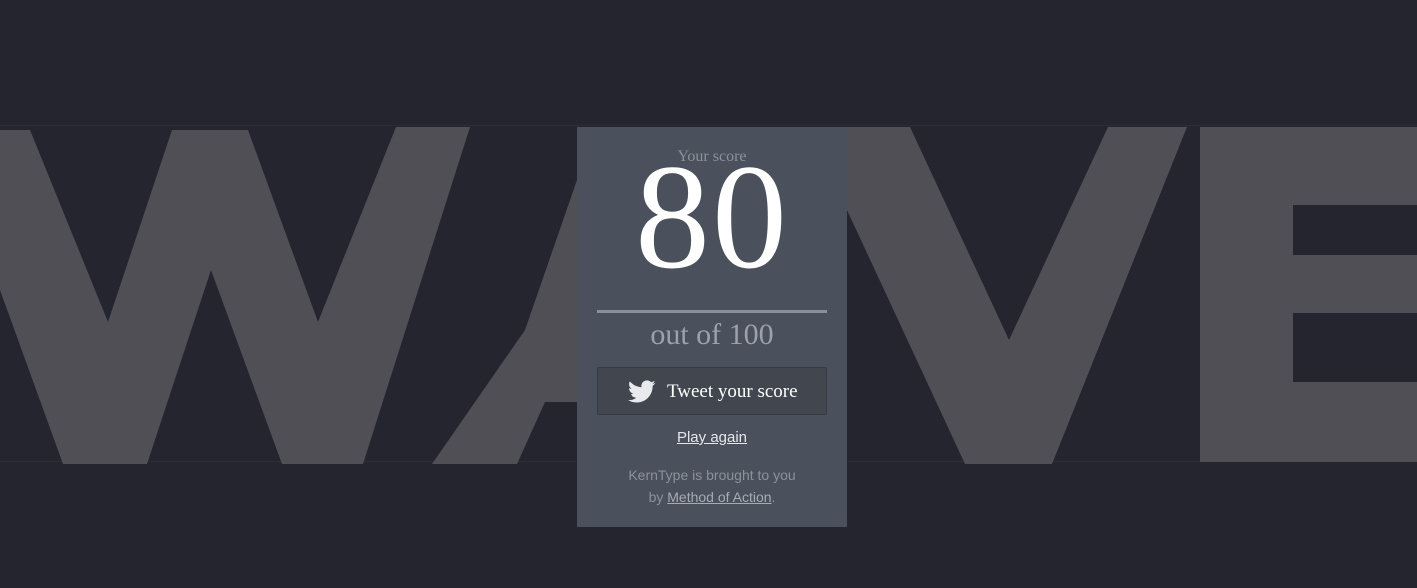 The width and height of the screenshot is (1417, 588). I want to click on credit-end: ., so click(773, 497).